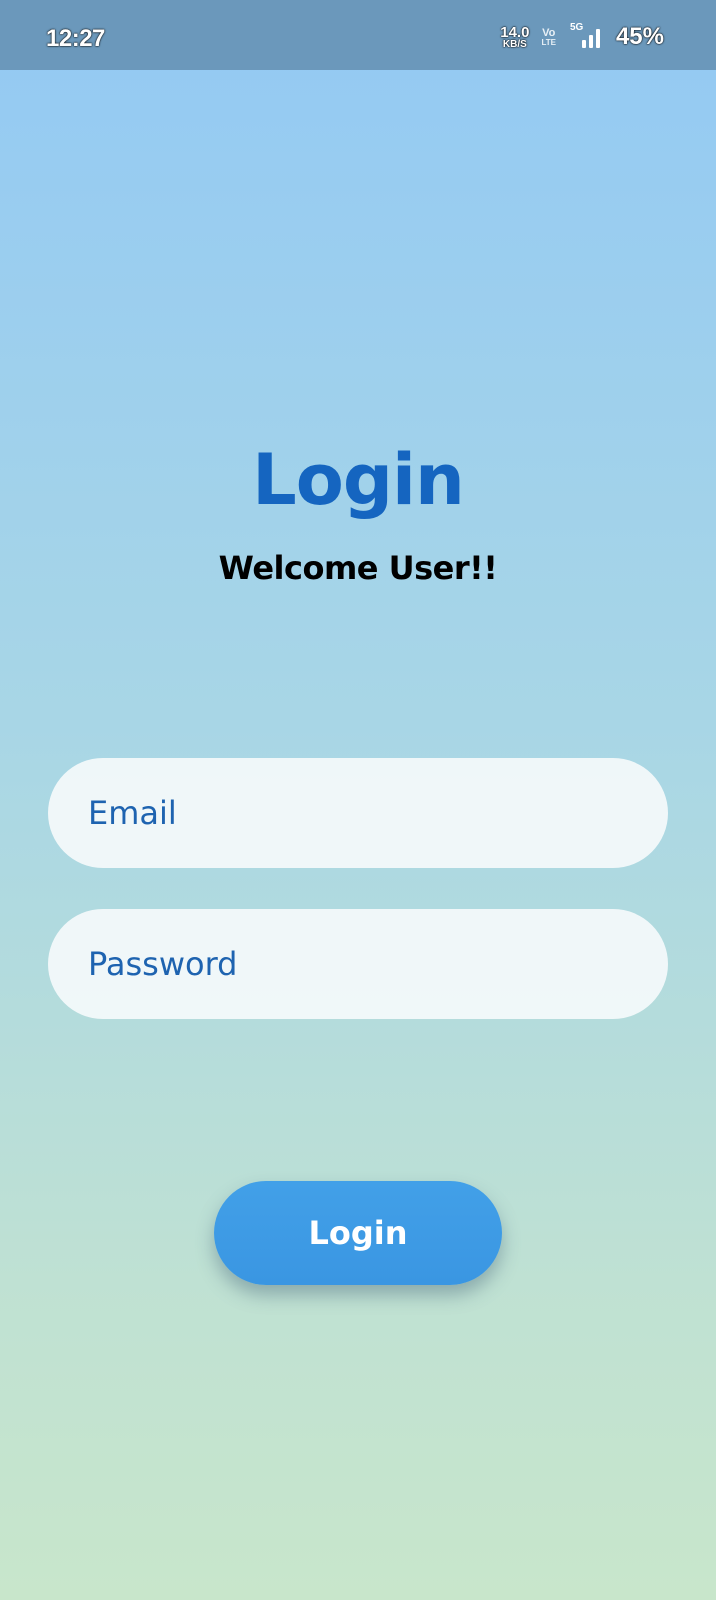 The height and width of the screenshot is (1600, 716). Describe the element at coordinates (358, 1233) in the screenshot. I see `login-button: Login` at that location.